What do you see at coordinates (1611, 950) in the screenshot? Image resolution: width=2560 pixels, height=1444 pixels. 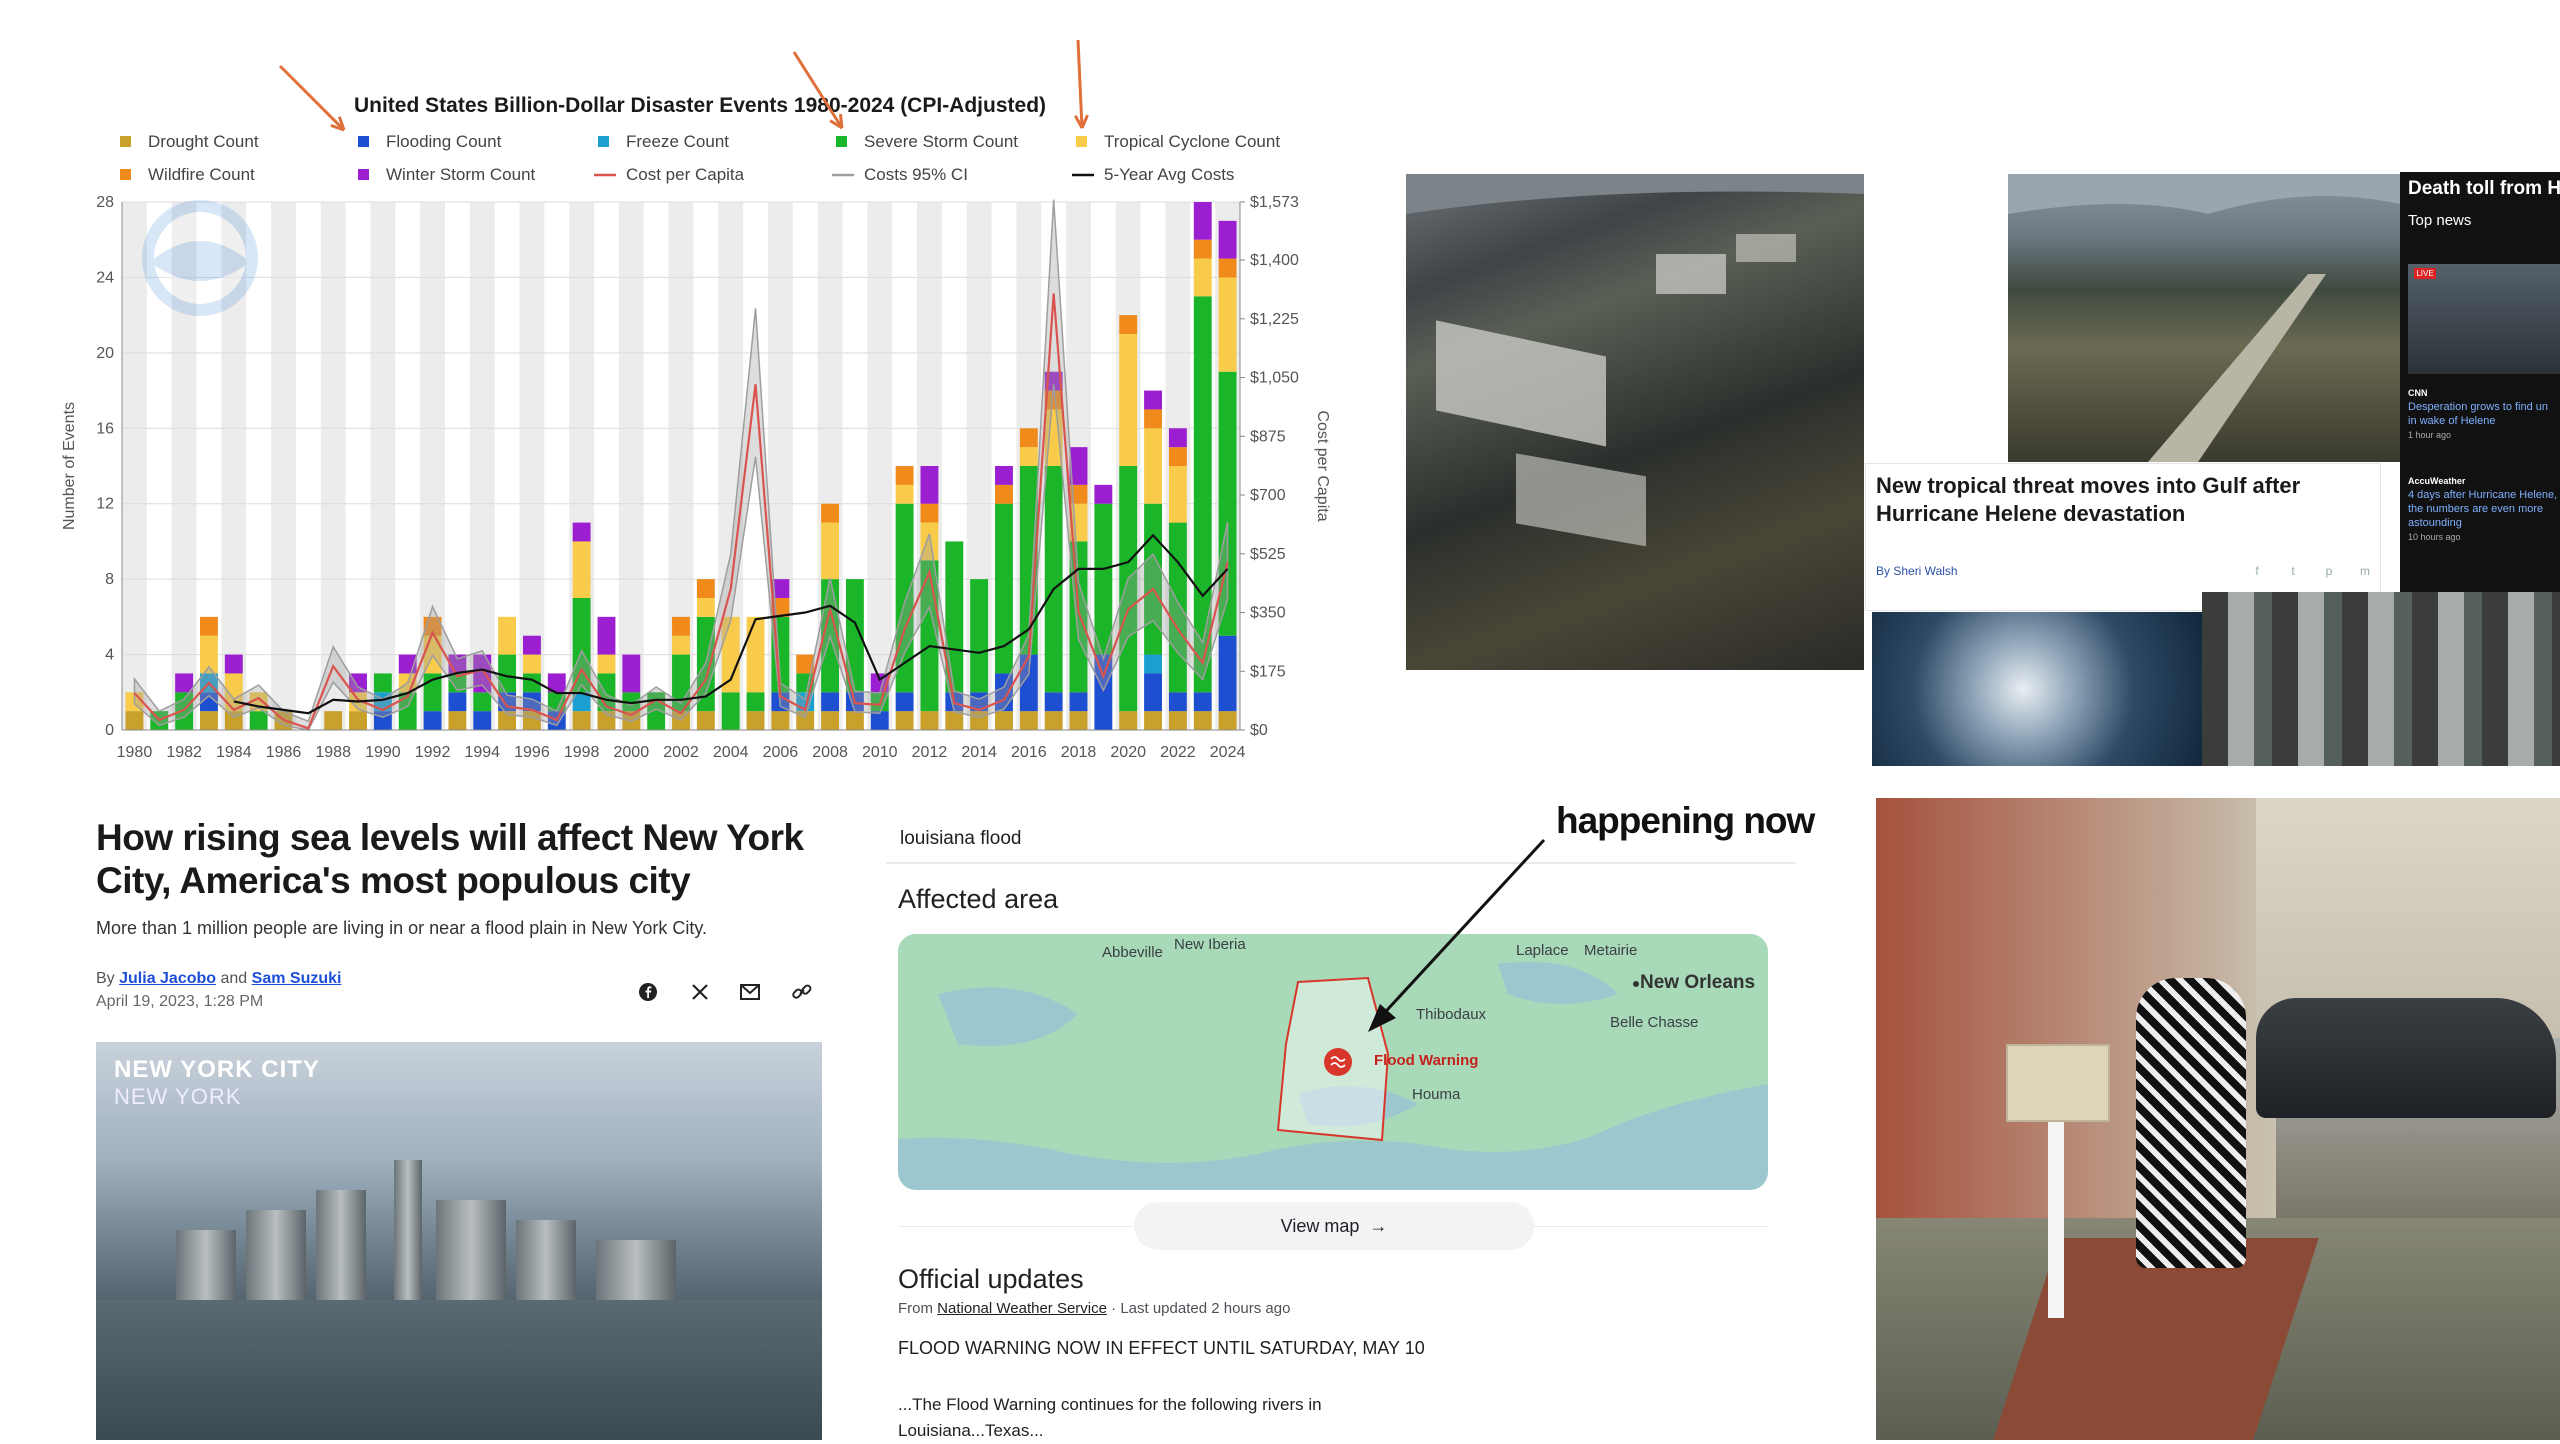 I see `map-label: Metairie` at bounding box center [1611, 950].